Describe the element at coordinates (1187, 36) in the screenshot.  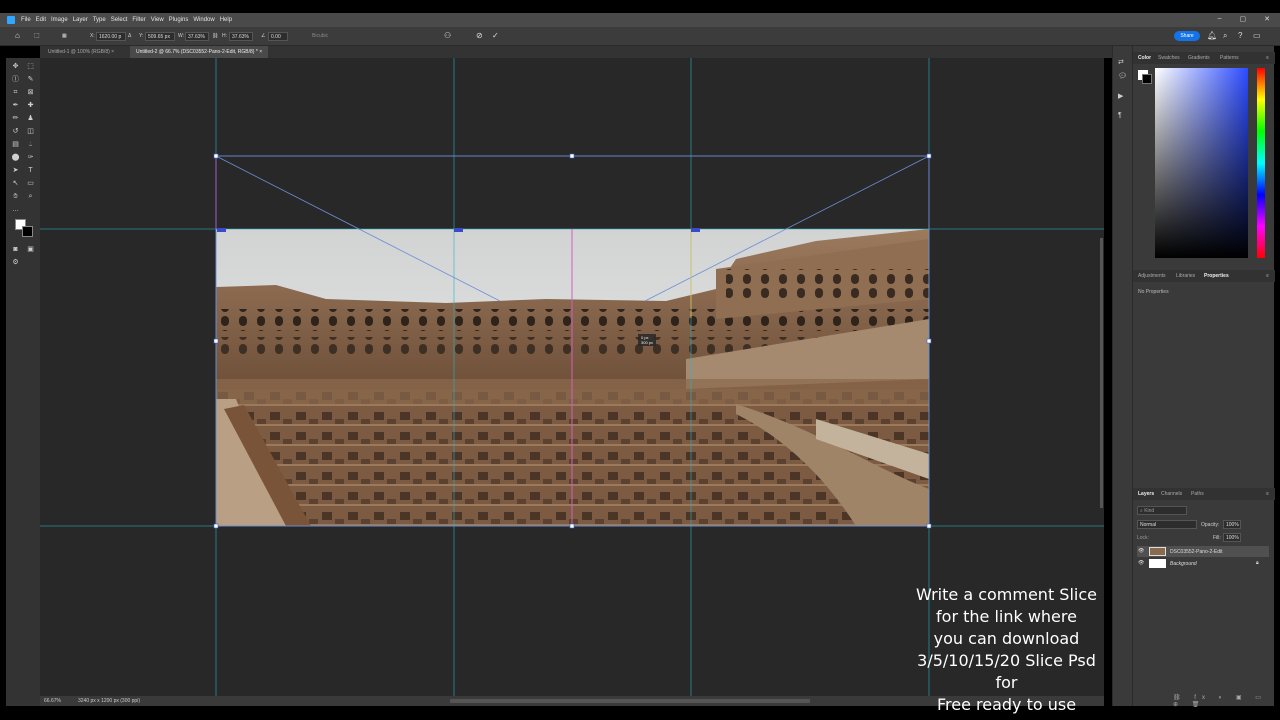
I see `share-button: Share` at that location.